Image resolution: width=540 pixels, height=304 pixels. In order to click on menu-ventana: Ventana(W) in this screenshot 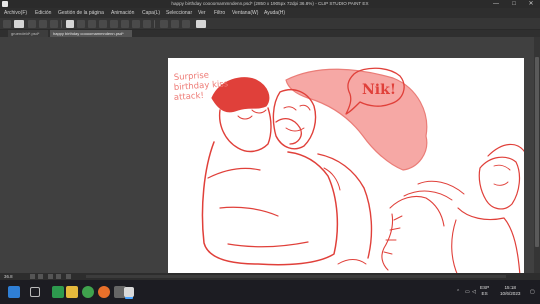, I will do `click(245, 13)`.